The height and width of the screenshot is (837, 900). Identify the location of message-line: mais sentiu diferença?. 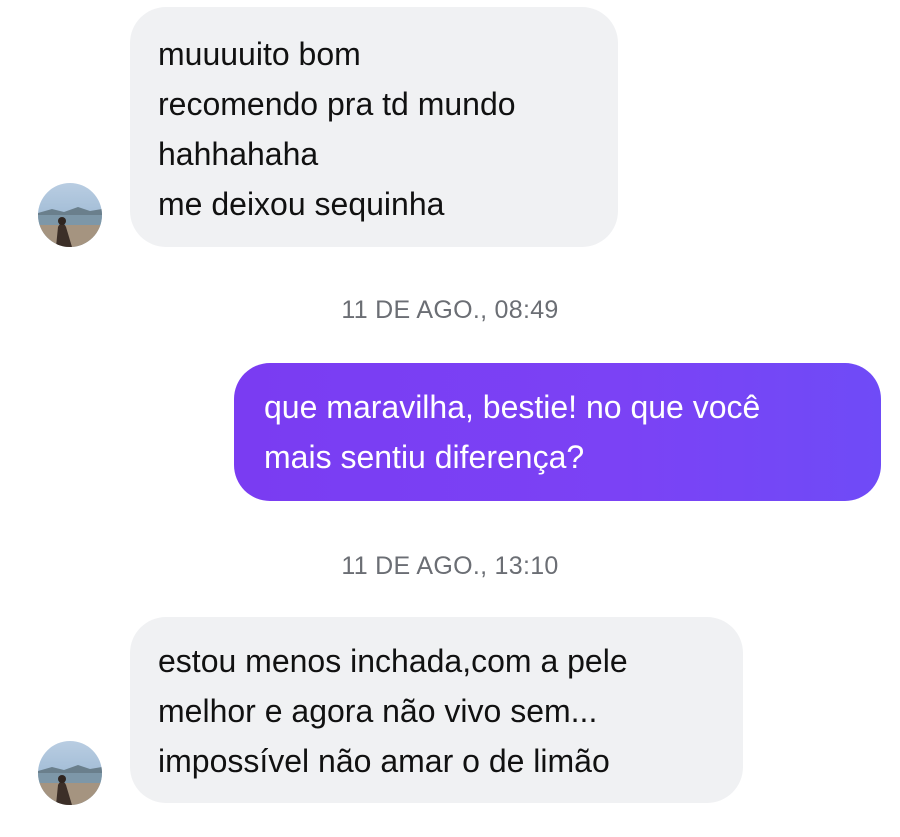
(424, 457).